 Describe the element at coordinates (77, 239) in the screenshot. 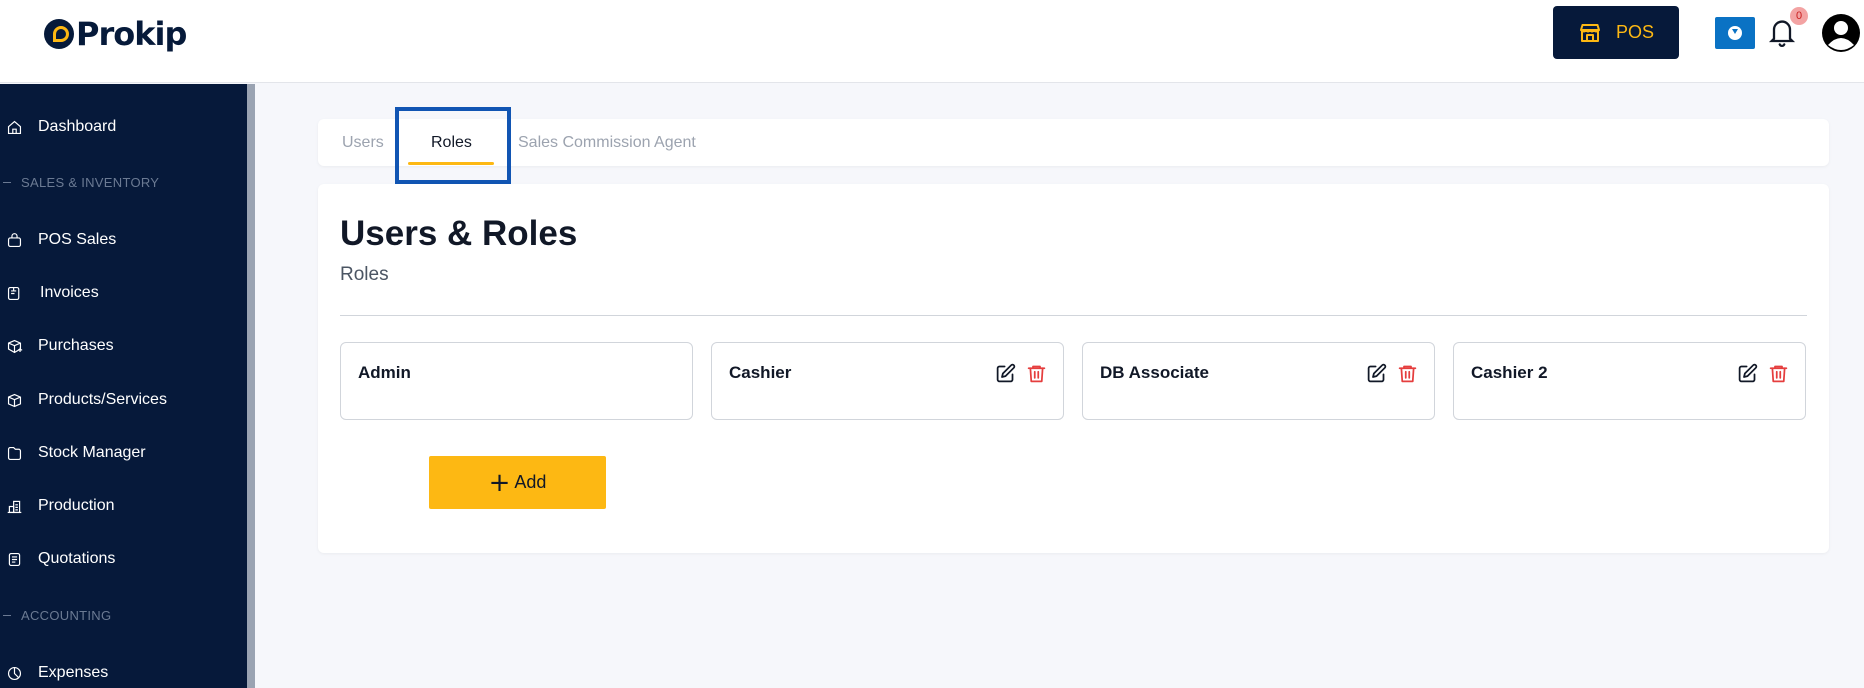

I see `sidebar-item-label: POS Sales` at that location.